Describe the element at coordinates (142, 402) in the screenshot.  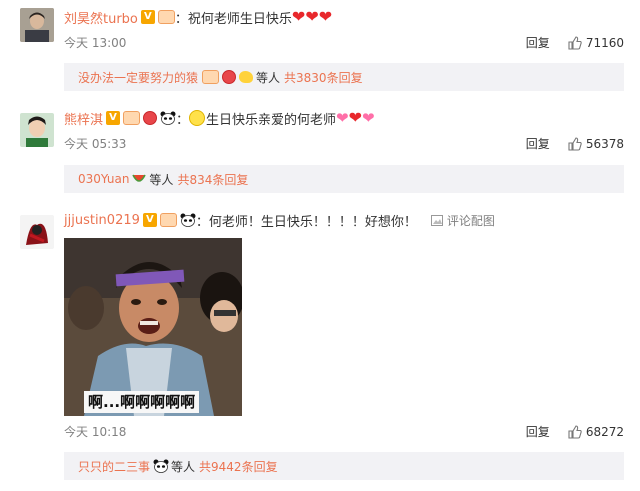
I see `image-caption: 啊...啊啊啊啊啊` at that location.